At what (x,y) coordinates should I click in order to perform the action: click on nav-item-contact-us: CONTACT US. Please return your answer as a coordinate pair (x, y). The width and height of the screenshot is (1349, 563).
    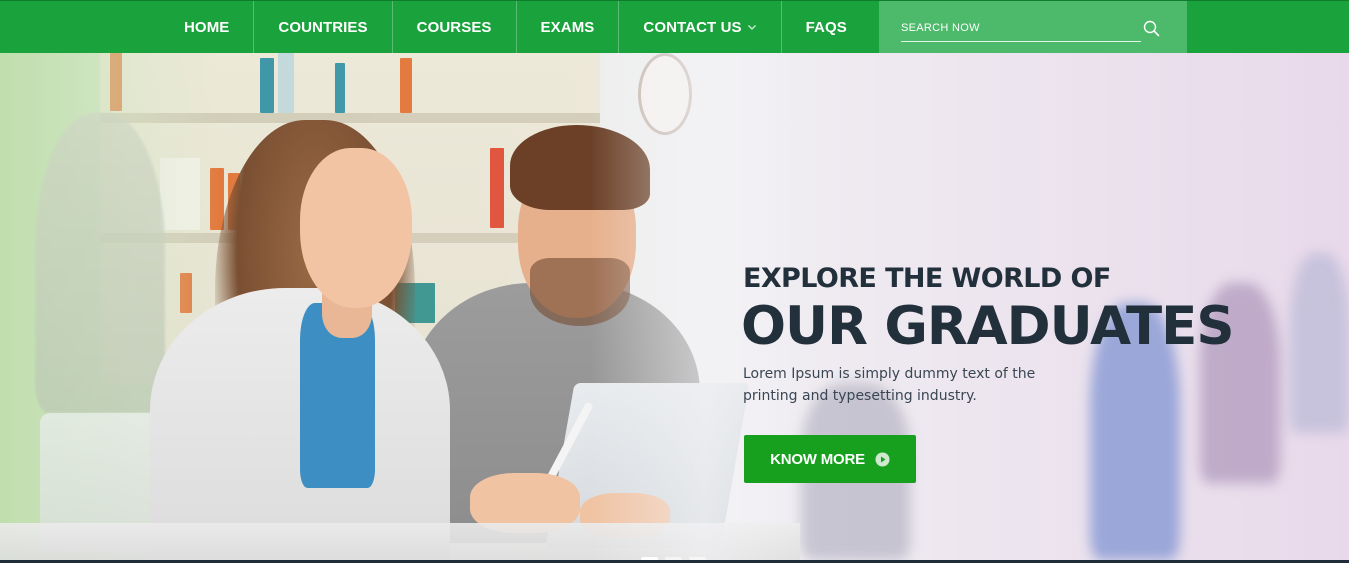
    Looking at the image, I should click on (700, 27).